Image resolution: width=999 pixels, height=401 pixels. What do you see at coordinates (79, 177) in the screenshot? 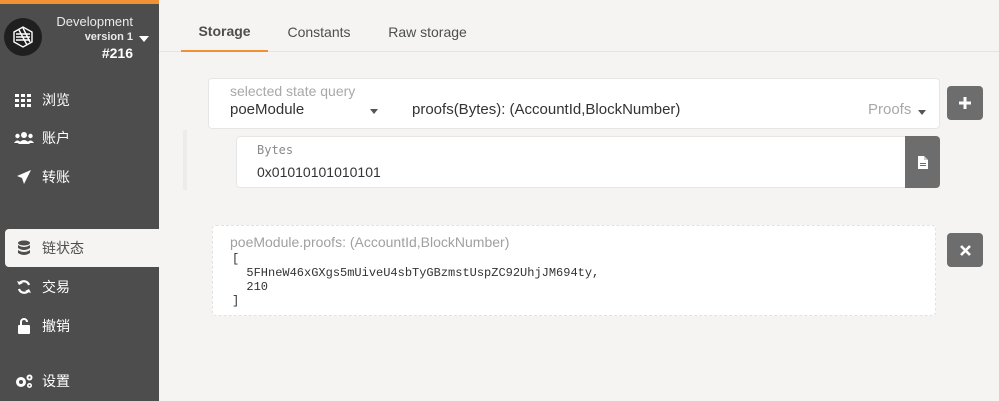
I see `sidebar-item-transfer: 转账` at bounding box center [79, 177].